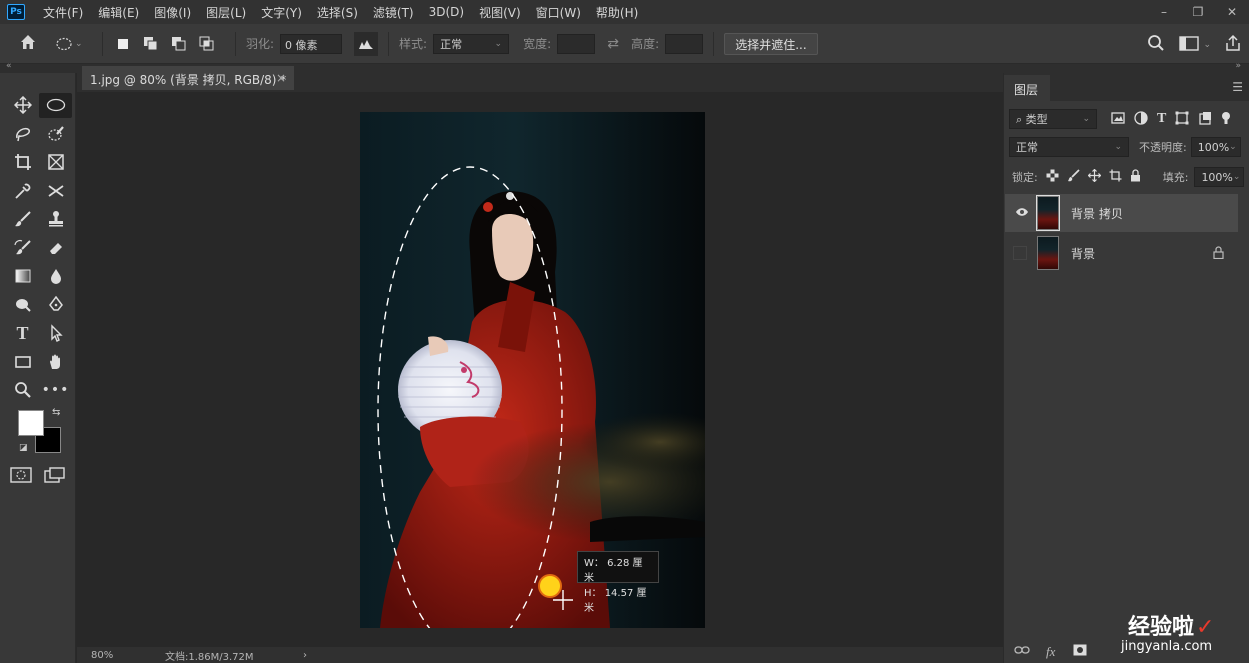 The width and height of the screenshot is (1249, 663). What do you see at coordinates (1232, 12) in the screenshot?
I see `close-window-button: ✕` at bounding box center [1232, 12].